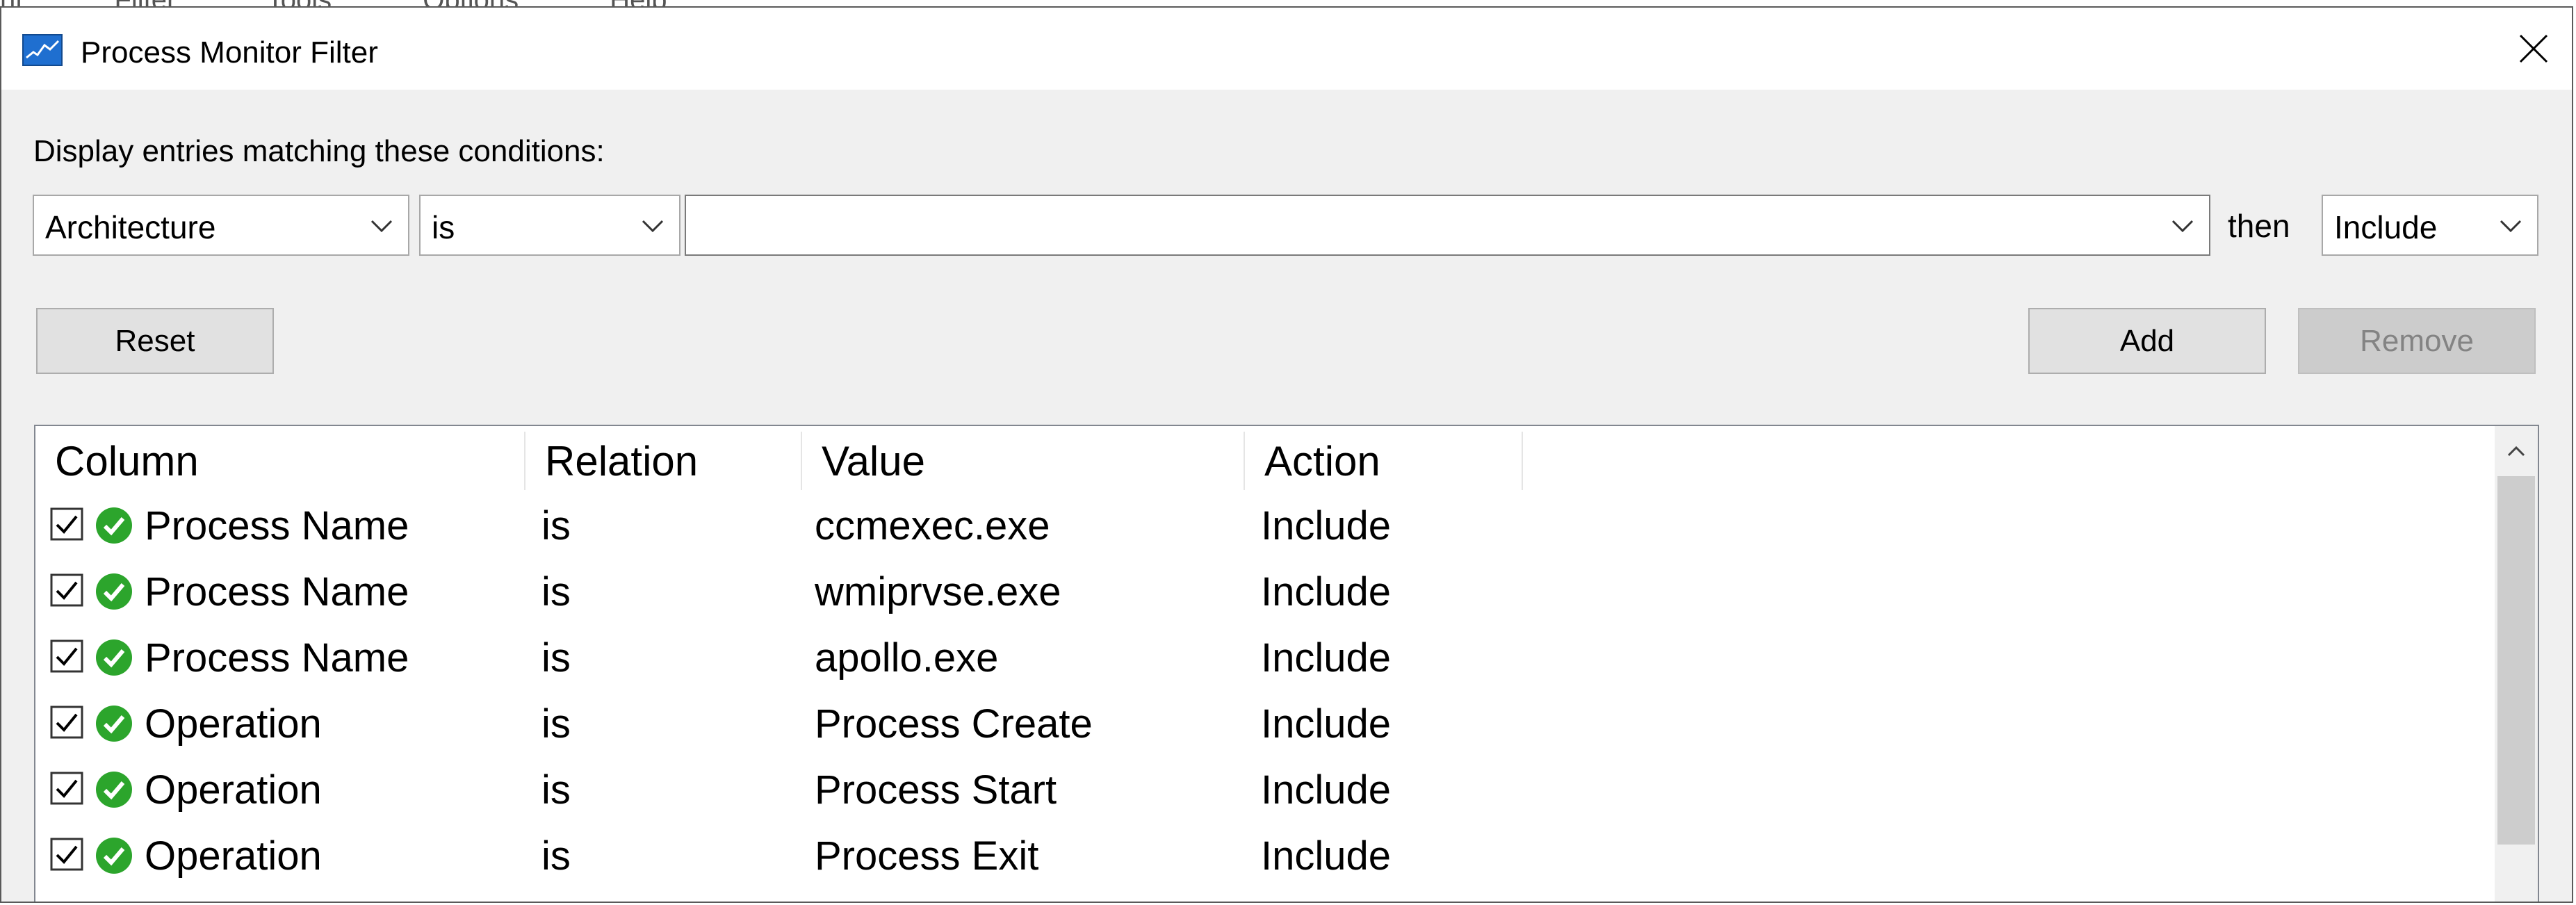  I want to click on relation-select-value: is, so click(443, 227).